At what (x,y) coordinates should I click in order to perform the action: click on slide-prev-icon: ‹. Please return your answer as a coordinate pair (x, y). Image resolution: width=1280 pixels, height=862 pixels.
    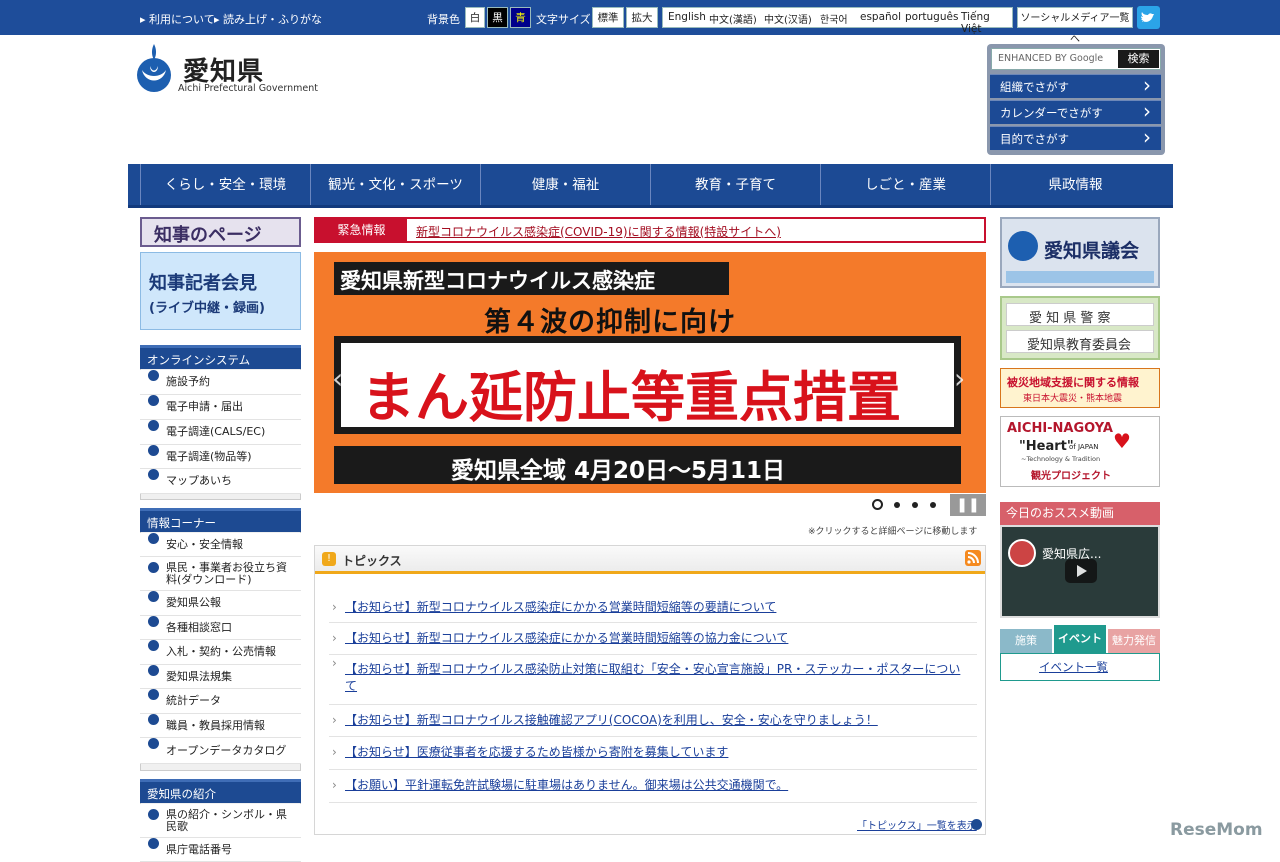
    Looking at the image, I should click on (337, 378).